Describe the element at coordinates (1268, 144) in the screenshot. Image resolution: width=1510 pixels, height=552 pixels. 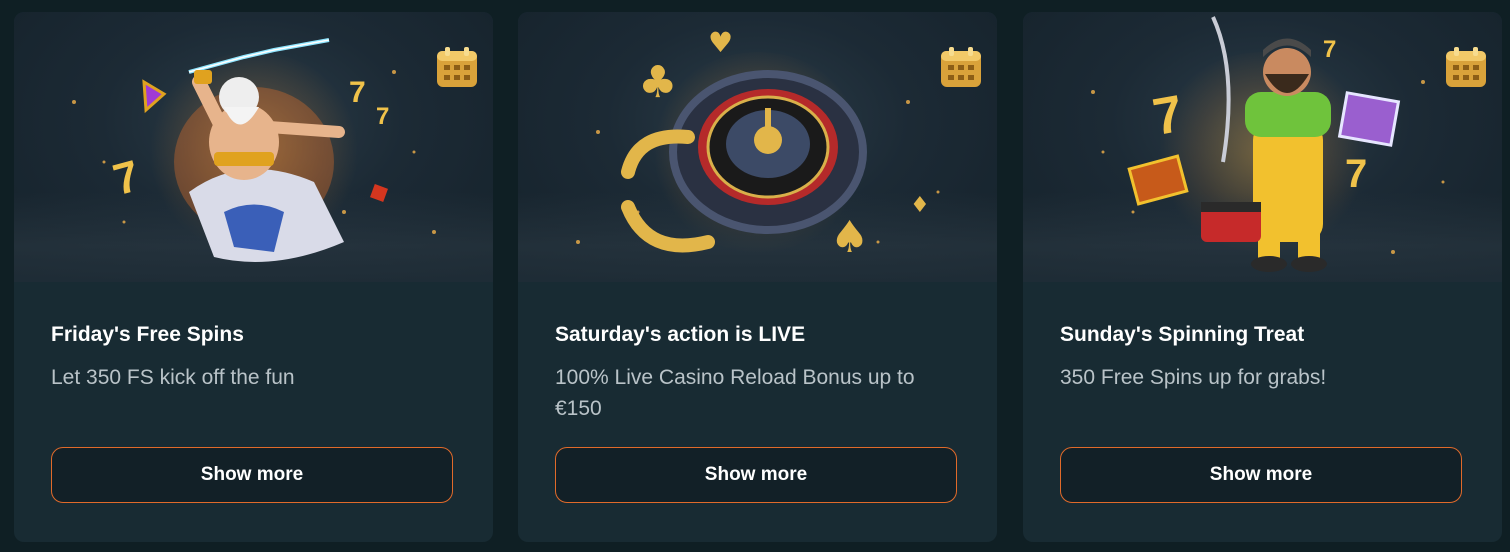
I see `fisherman-illustration: 7 7 7` at that location.